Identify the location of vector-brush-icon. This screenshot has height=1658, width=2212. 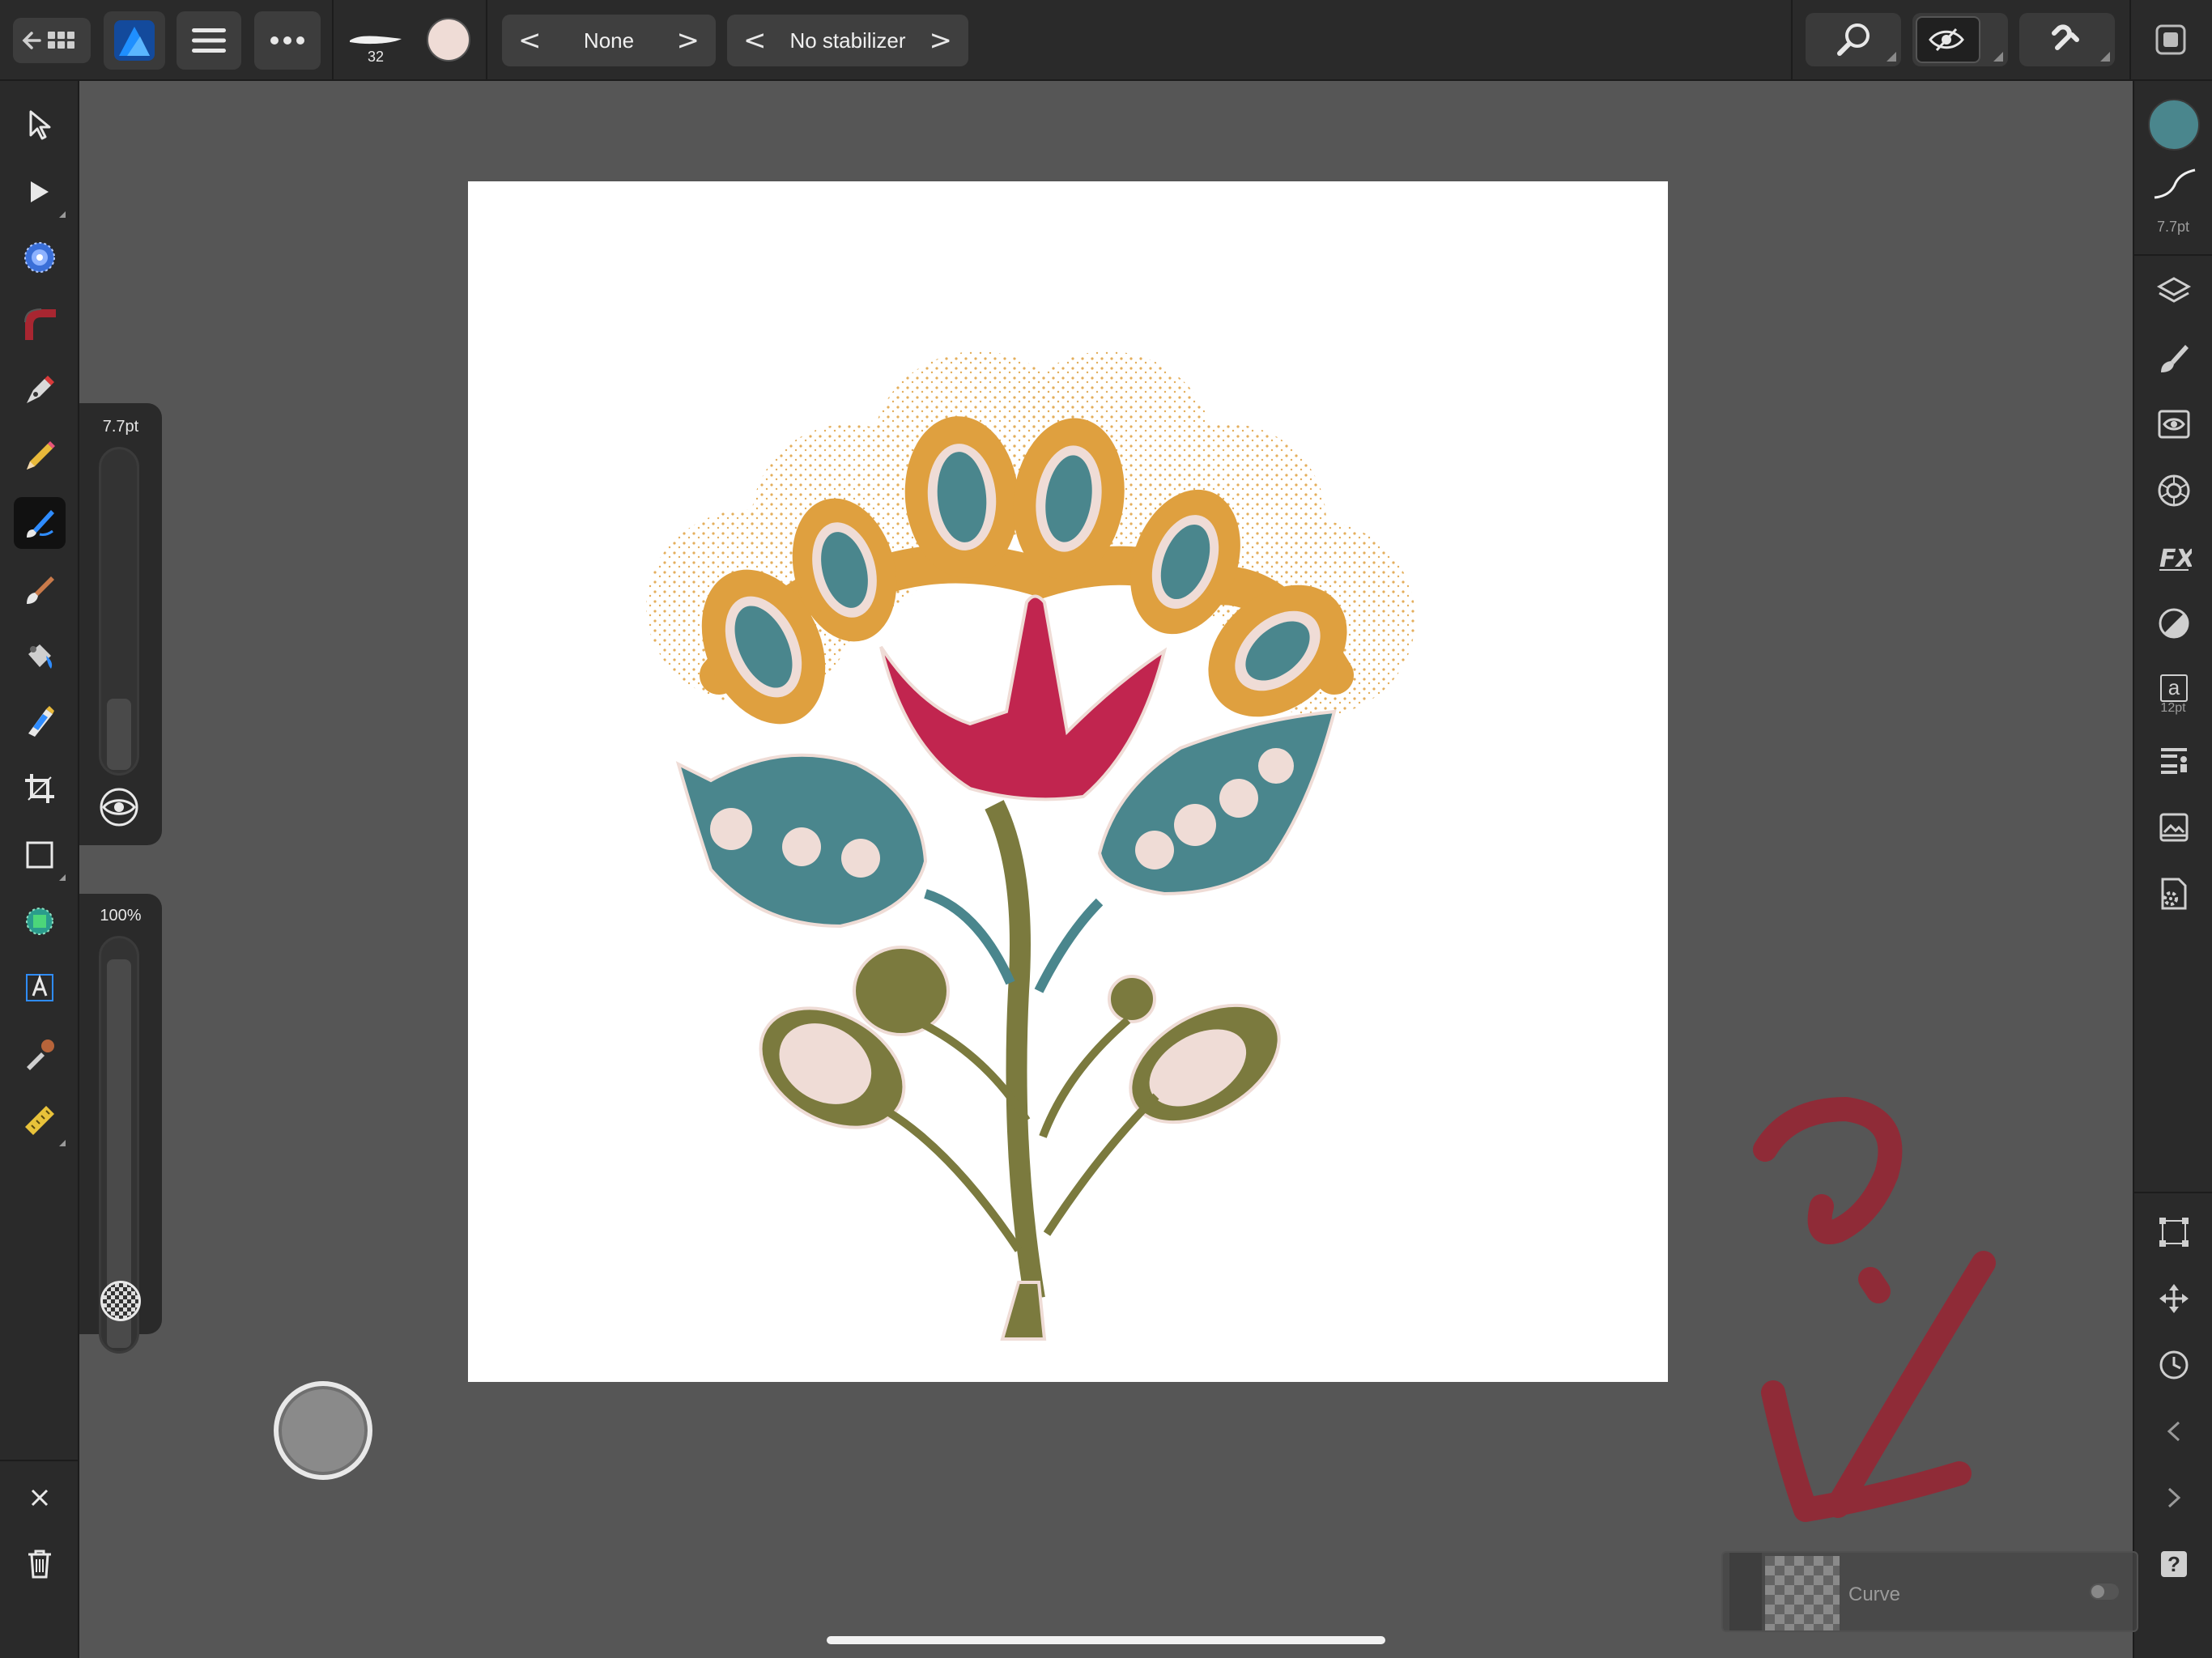
(41, 524).